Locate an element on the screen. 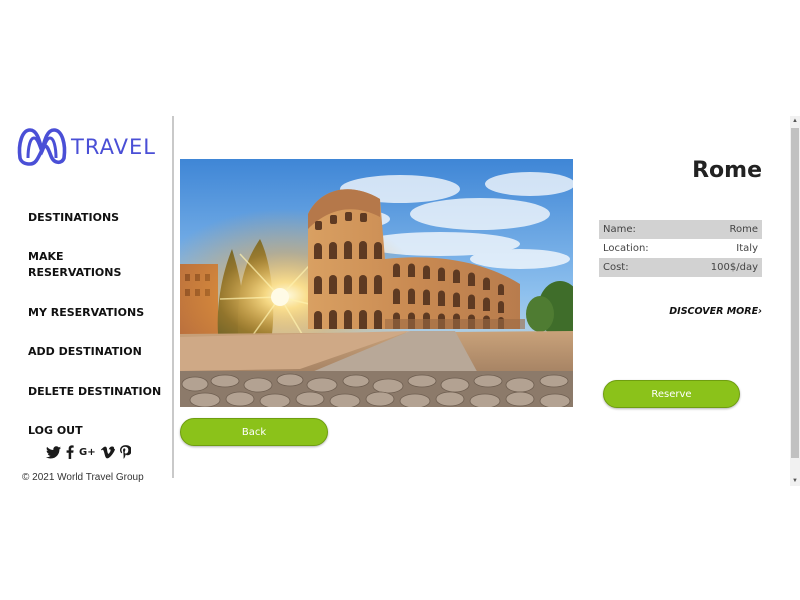 The height and width of the screenshot is (600, 800). nav-delete-destination: DELETE DESTINATION is located at coordinates (94, 392).